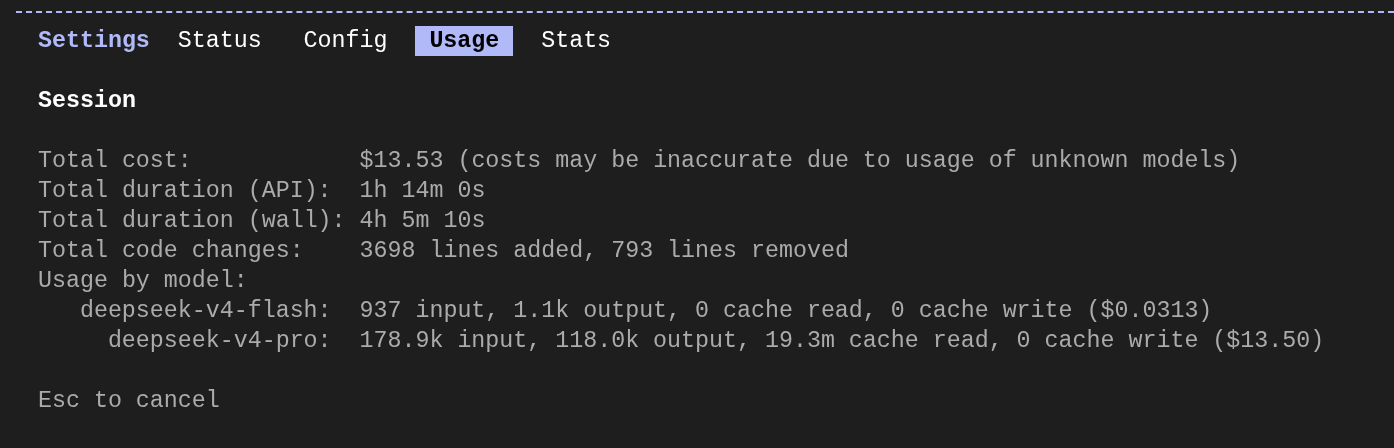 Image resolution: width=1394 pixels, height=448 pixels. Describe the element at coordinates (192, 221) in the screenshot. I see `stat-label: Total duration (wall):` at that location.